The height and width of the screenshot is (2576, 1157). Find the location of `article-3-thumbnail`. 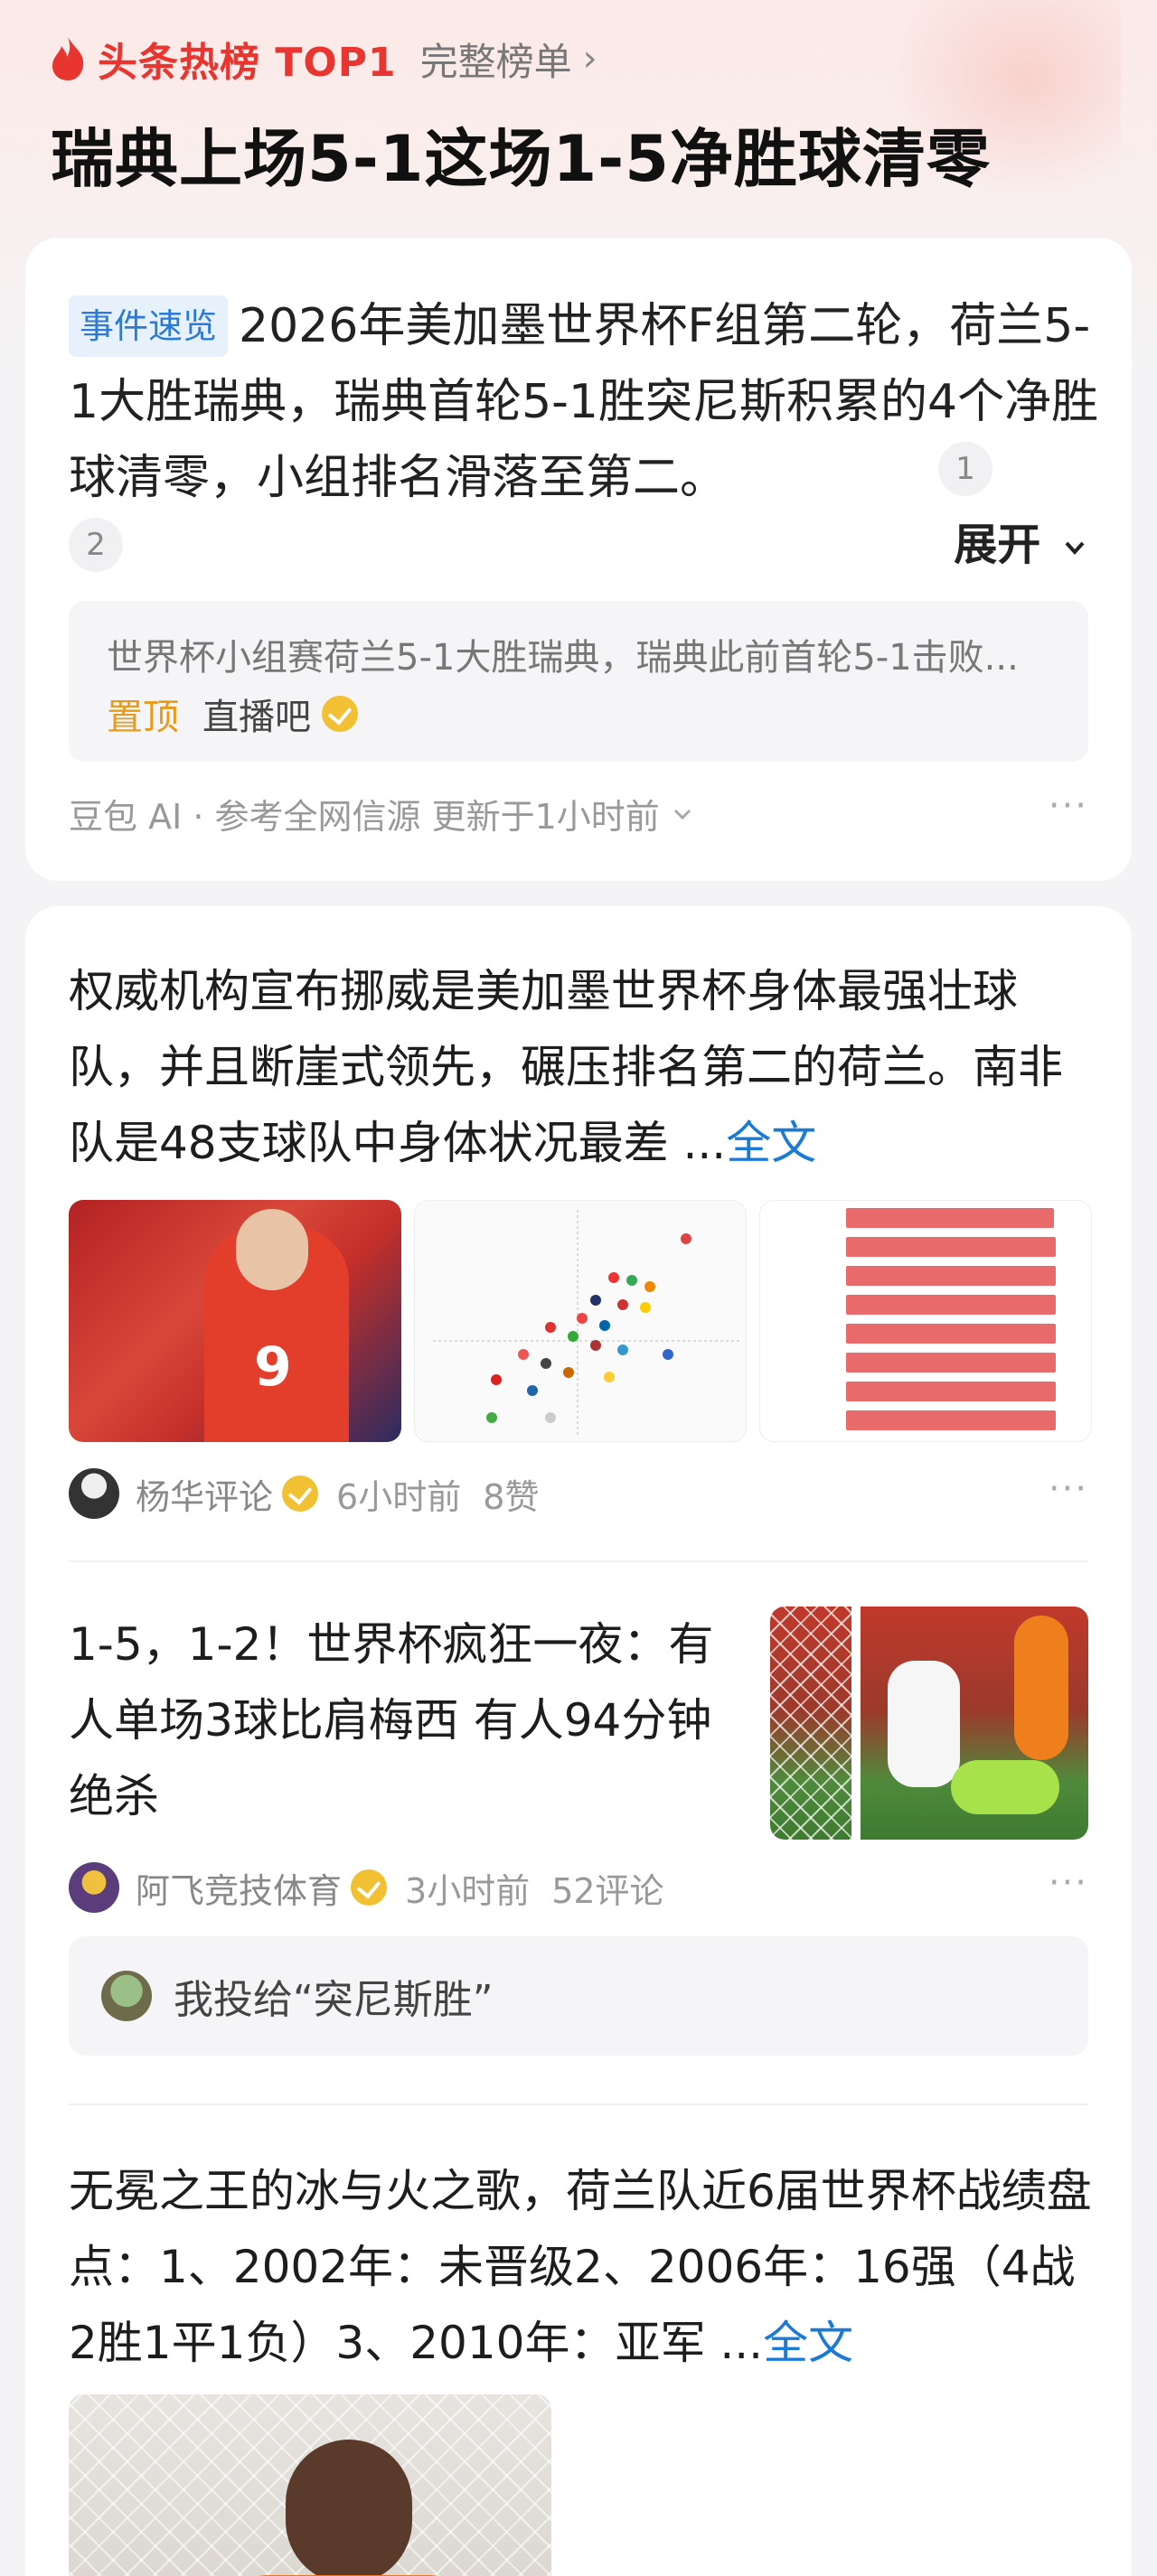

article-3-thumbnail is located at coordinates (310, 2485).